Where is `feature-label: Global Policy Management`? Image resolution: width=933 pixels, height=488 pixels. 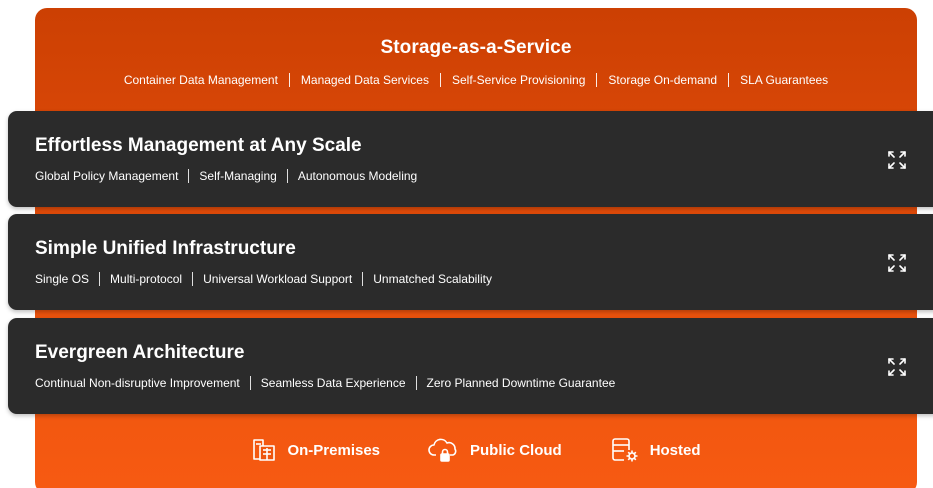 feature-label: Global Policy Management is located at coordinates (107, 176).